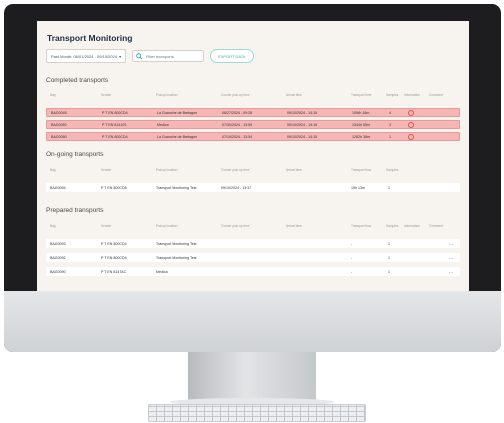 The width and height of the screenshot is (504, 423). What do you see at coordinates (358, 187) in the screenshot?
I see `transport-cell: 19h 13m` at bounding box center [358, 187].